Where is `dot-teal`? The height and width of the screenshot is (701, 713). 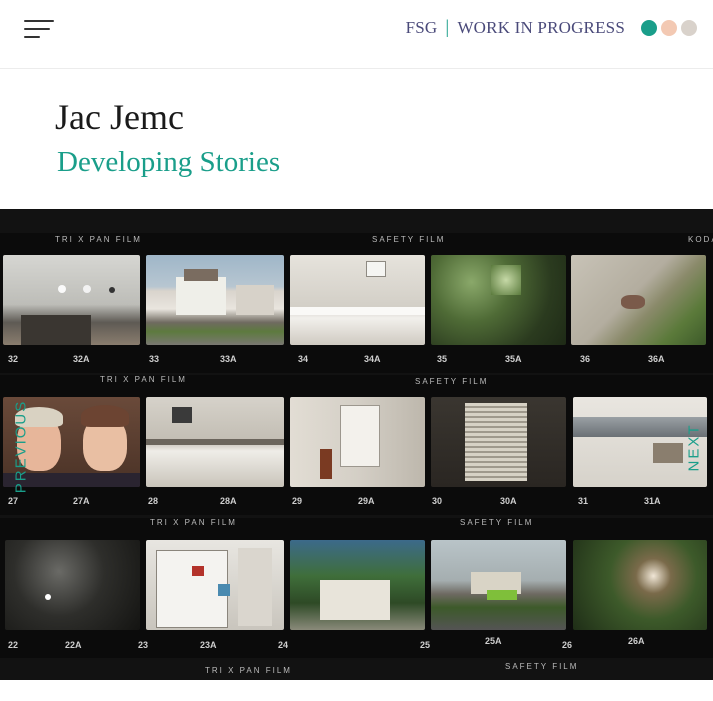 dot-teal is located at coordinates (649, 28).